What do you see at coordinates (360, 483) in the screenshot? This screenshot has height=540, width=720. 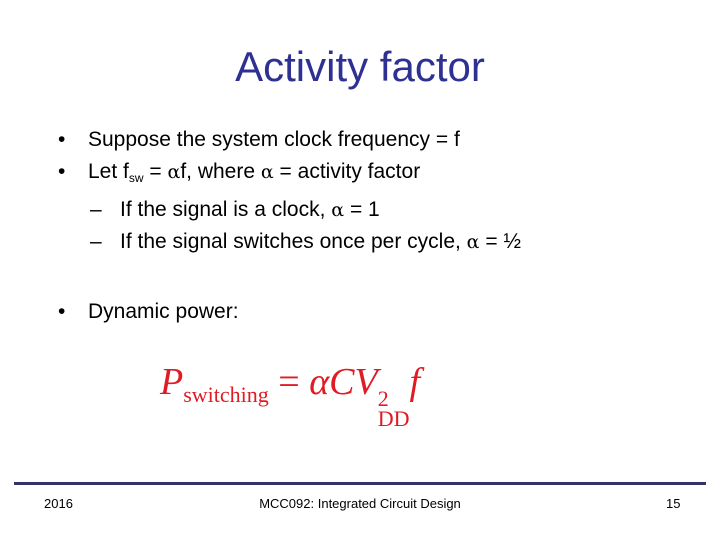 I see `footer-divider` at bounding box center [360, 483].